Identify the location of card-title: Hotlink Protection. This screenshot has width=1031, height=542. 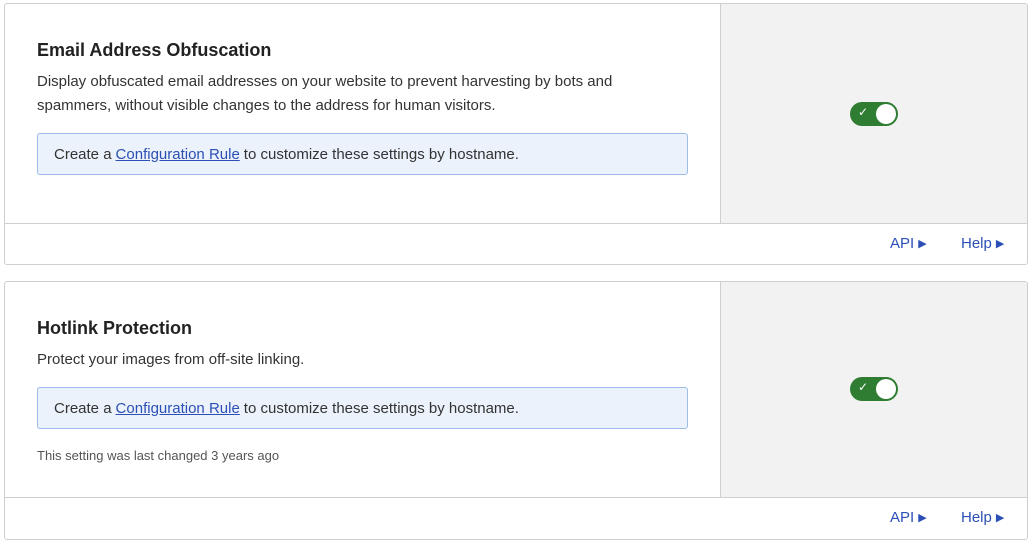
(115, 328).